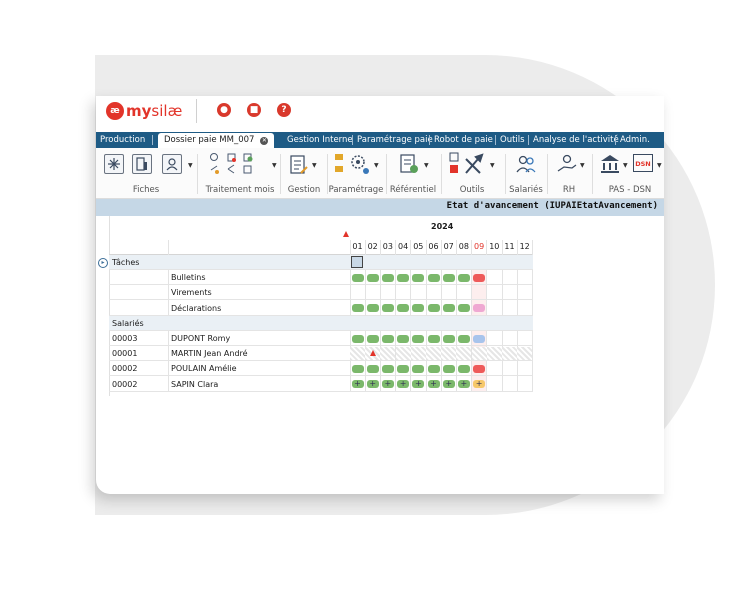 This screenshot has height=606, width=754. What do you see at coordinates (448, 246) in the screenshot?
I see `month-header-07: 07` at bounding box center [448, 246].